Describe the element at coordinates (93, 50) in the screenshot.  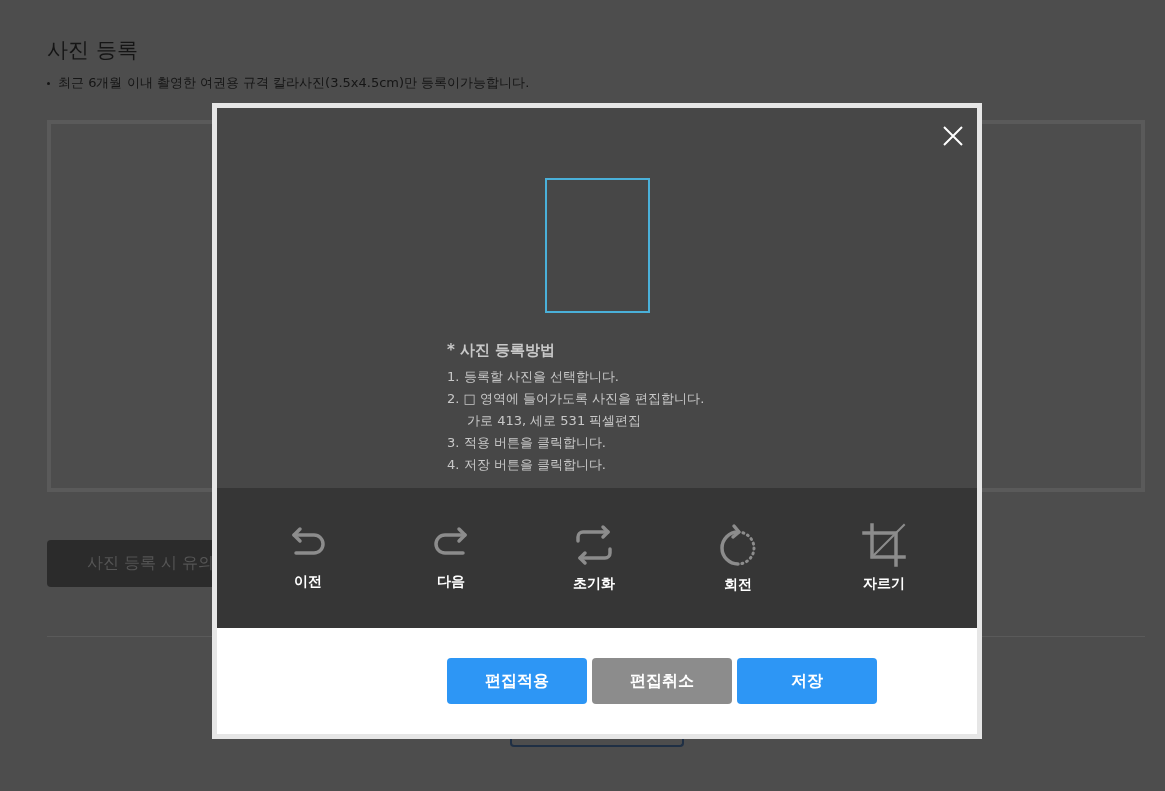
I see `page-title: 사진 등록` at that location.